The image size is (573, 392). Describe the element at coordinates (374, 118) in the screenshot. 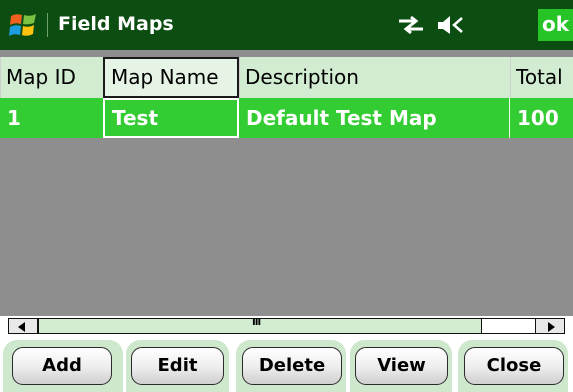

I see `cell-description: Default Test Map` at that location.